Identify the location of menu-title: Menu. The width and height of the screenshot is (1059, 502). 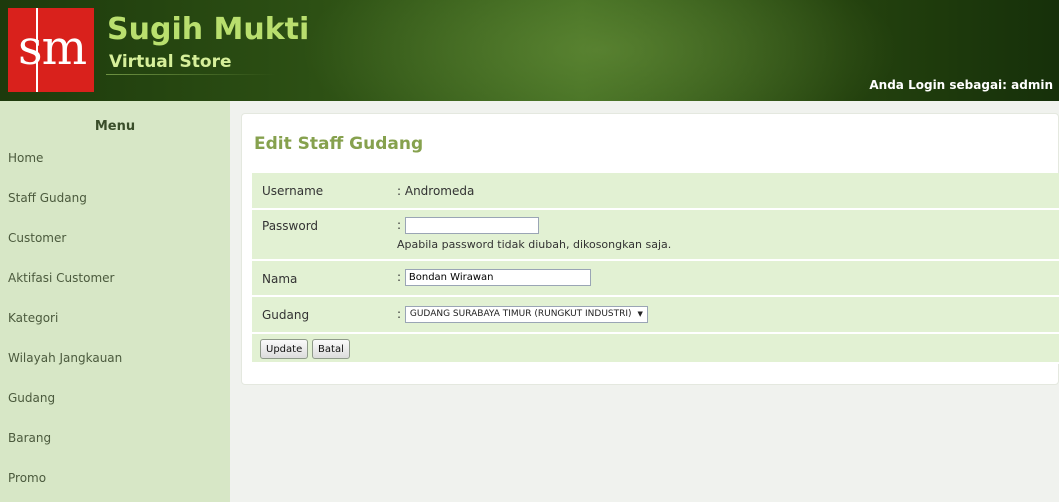
(115, 126).